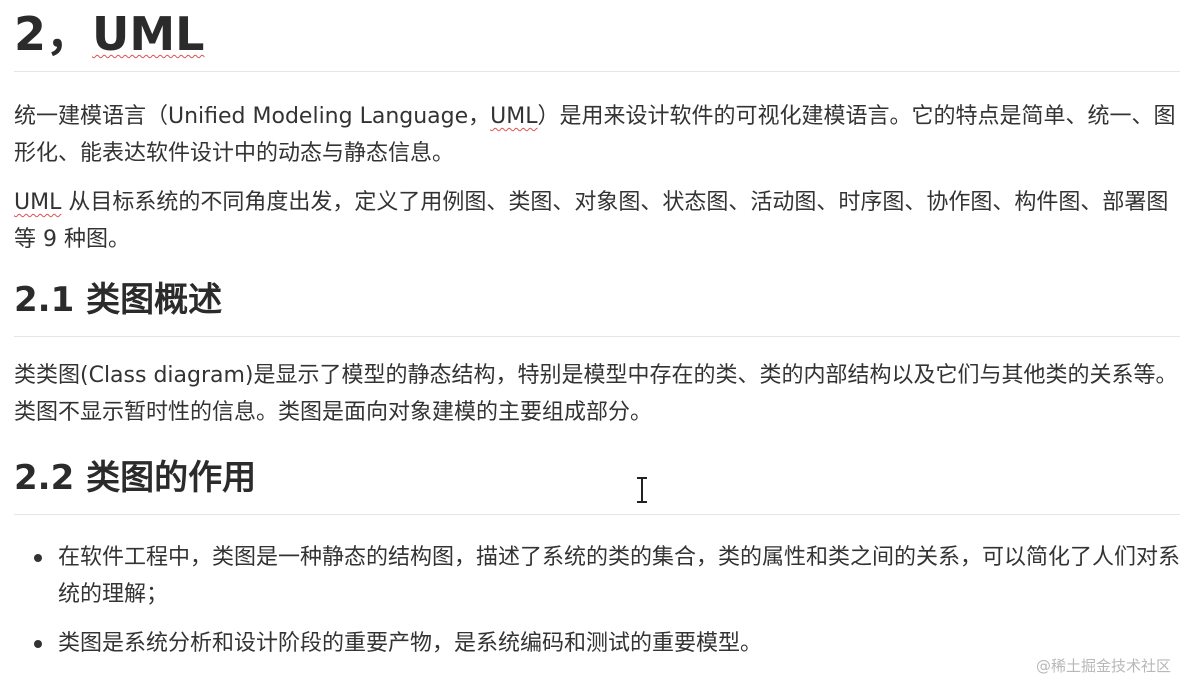 The width and height of the screenshot is (1181, 684). Describe the element at coordinates (597, 307) in the screenshot. I see `section-heading-2-1: 2.1 类图概述` at that location.